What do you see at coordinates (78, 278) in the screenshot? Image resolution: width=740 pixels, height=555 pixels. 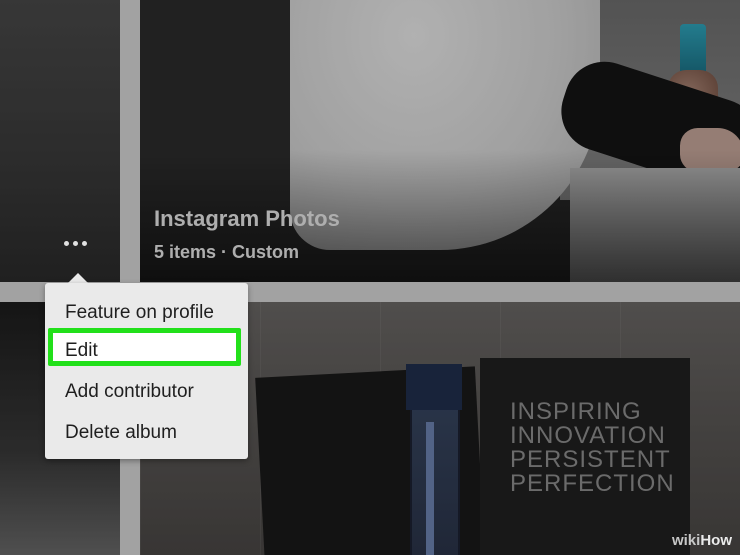 I see `menu-caret` at bounding box center [78, 278].